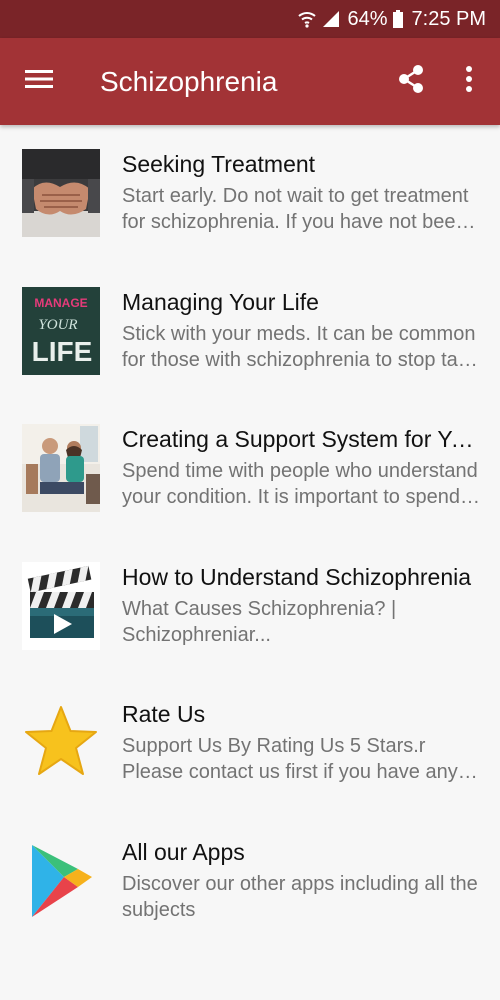 This screenshot has height=1000, width=500. What do you see at coordinates (60, 303) in the screenshot?
I see `chalk-text-manage: MANAGE` at bounding box center [60, 303].